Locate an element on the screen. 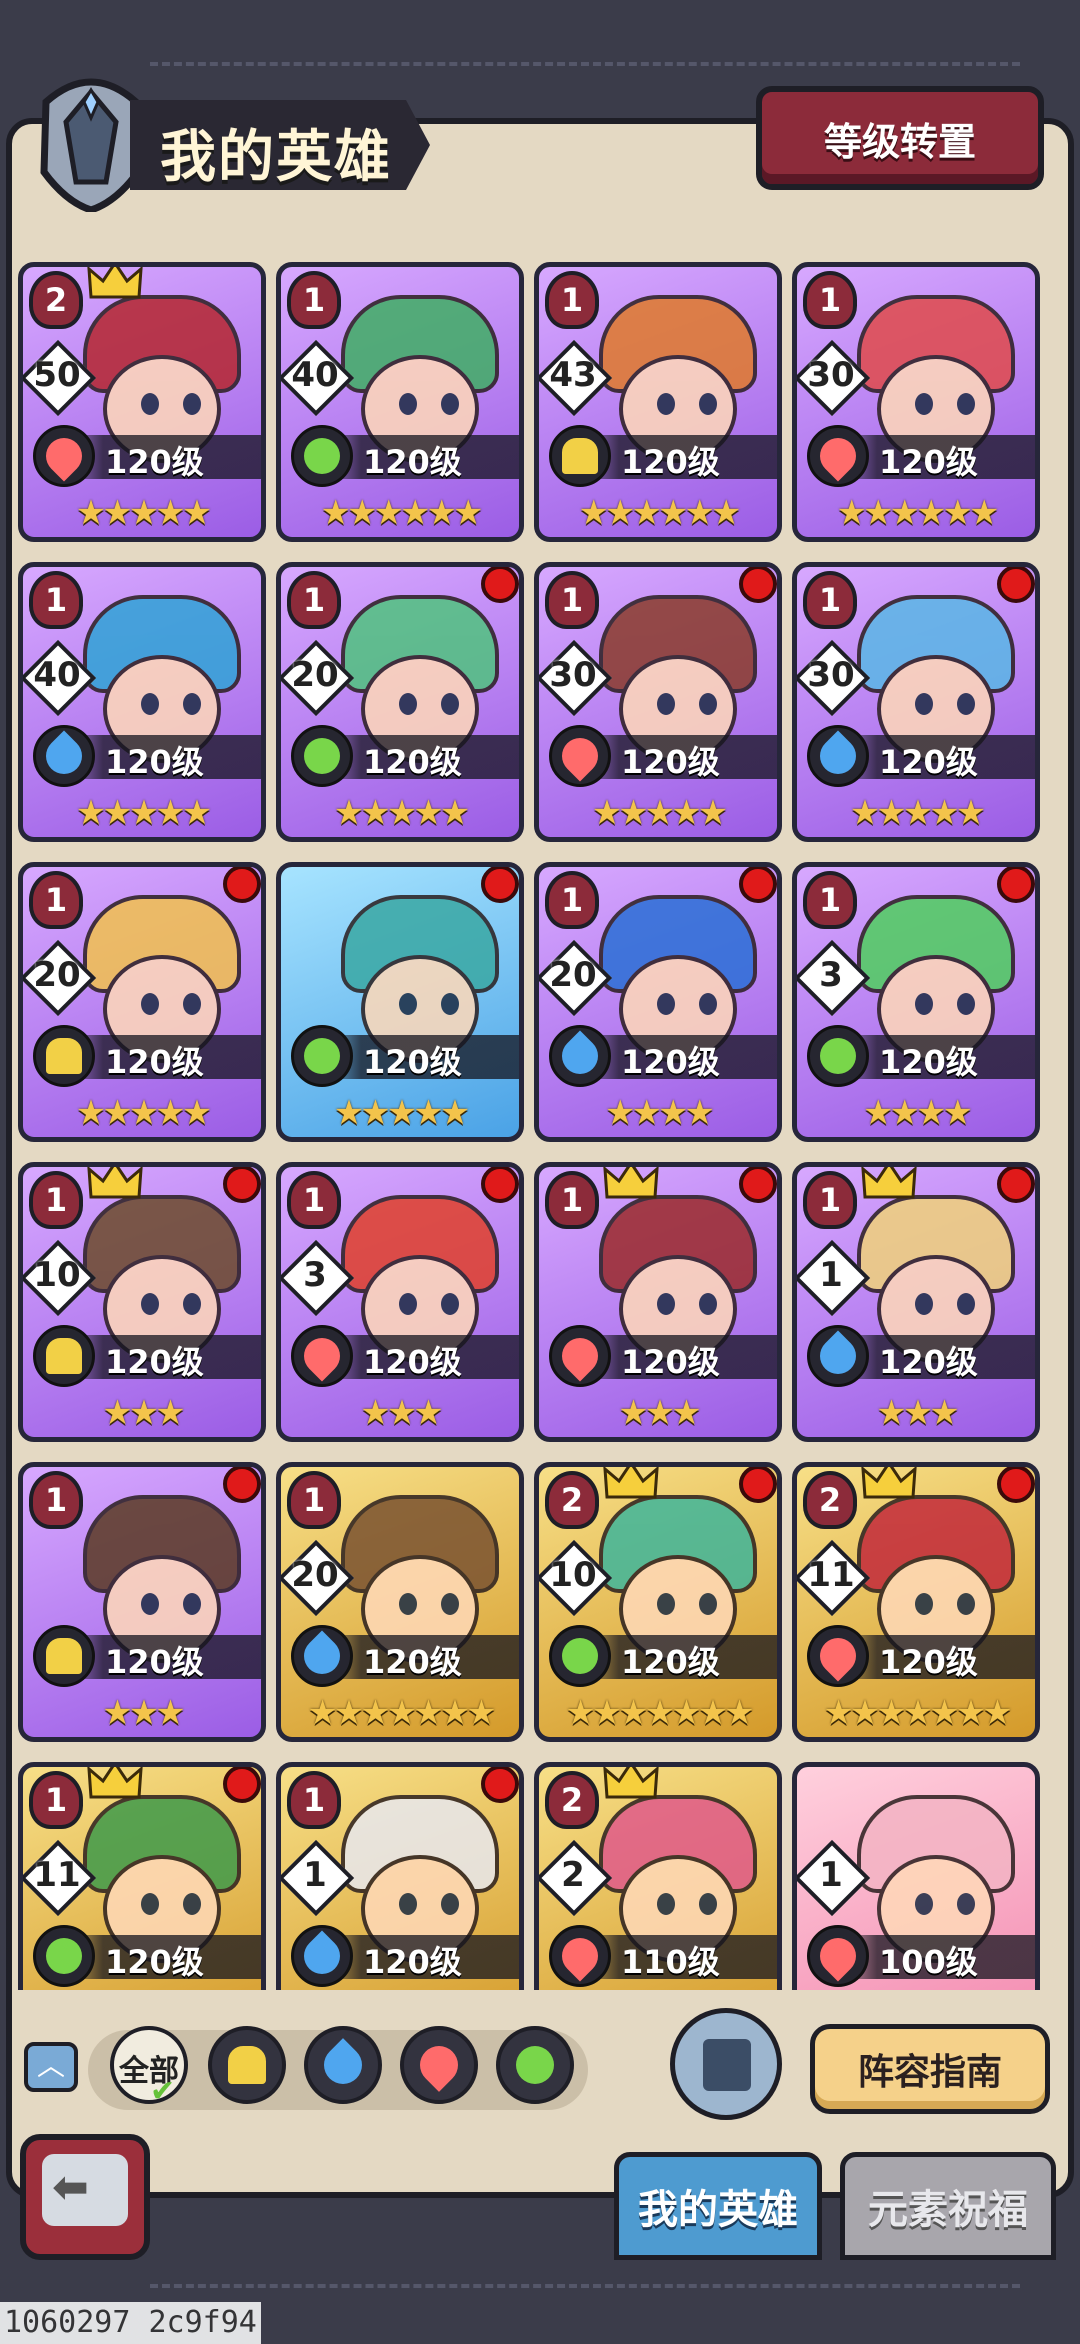  hero-card: 120级 ★★★★★ is located at coordinates (400, 1002).